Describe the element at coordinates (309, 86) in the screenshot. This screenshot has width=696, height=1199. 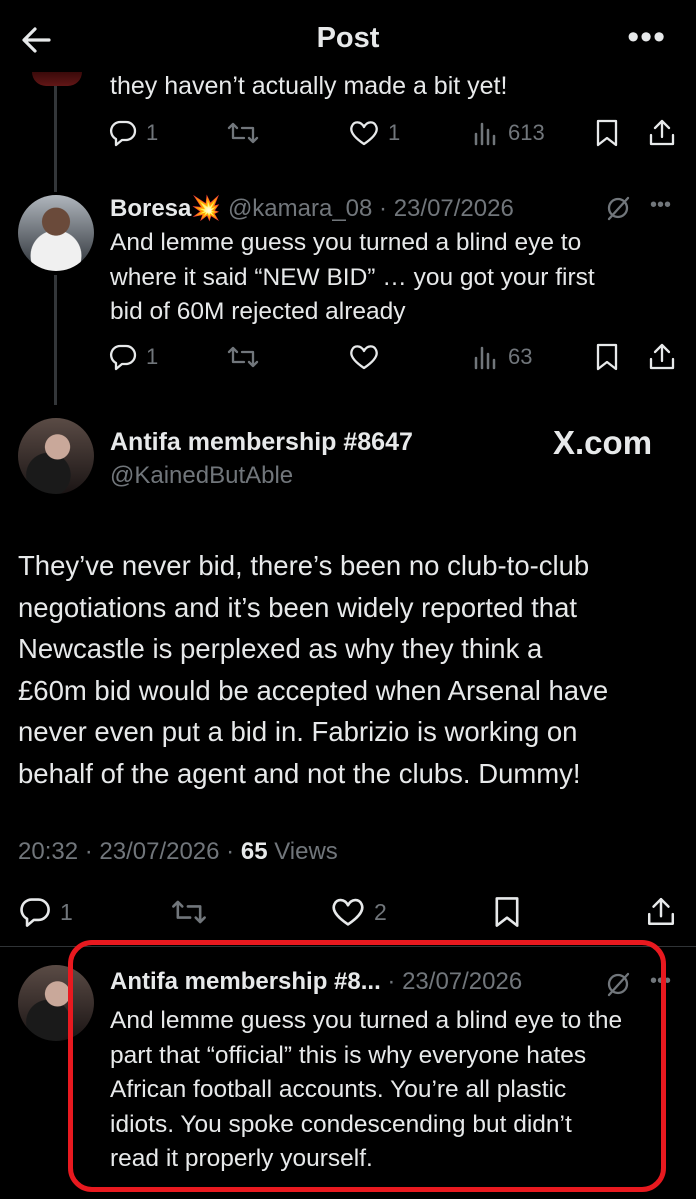
I see `tweet-text: they haven’t actually made a bit yet!` at that location.